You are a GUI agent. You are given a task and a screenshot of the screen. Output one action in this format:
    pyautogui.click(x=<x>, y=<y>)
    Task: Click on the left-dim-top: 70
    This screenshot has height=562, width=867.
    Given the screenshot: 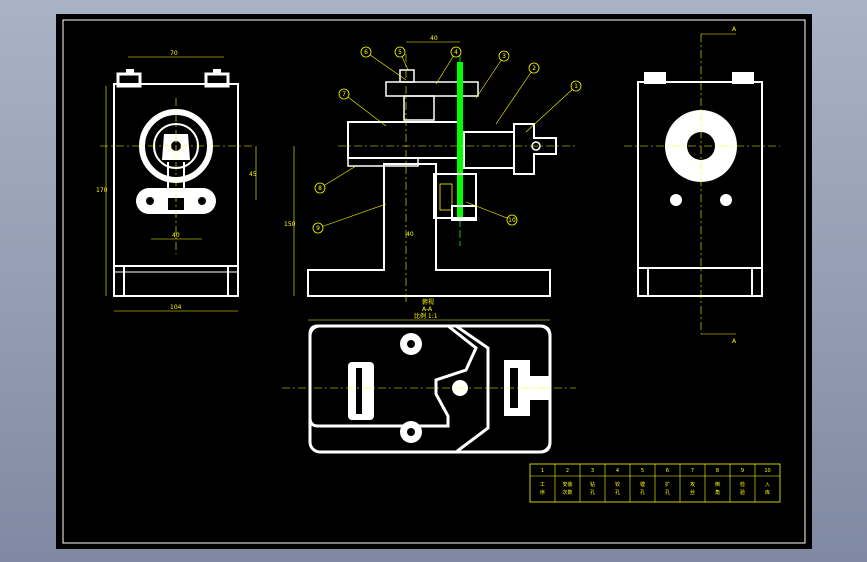 What is the action you would take?
    pyautogui.click(x=174, y=53)
    